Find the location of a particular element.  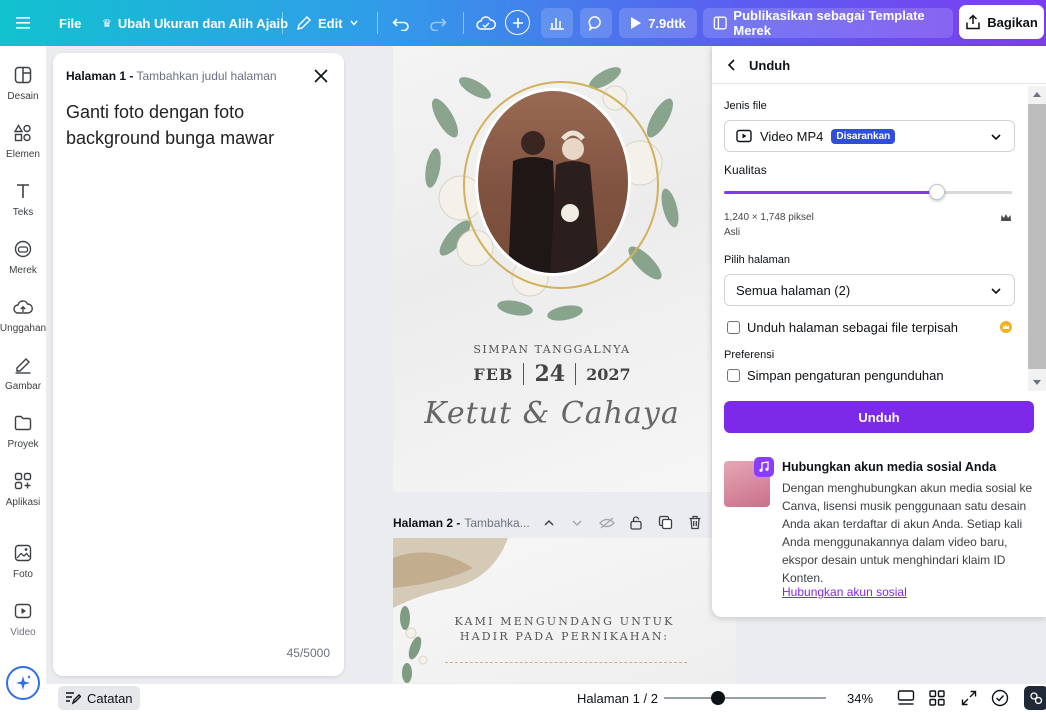

comment-button is located at coordinates (596, 23).